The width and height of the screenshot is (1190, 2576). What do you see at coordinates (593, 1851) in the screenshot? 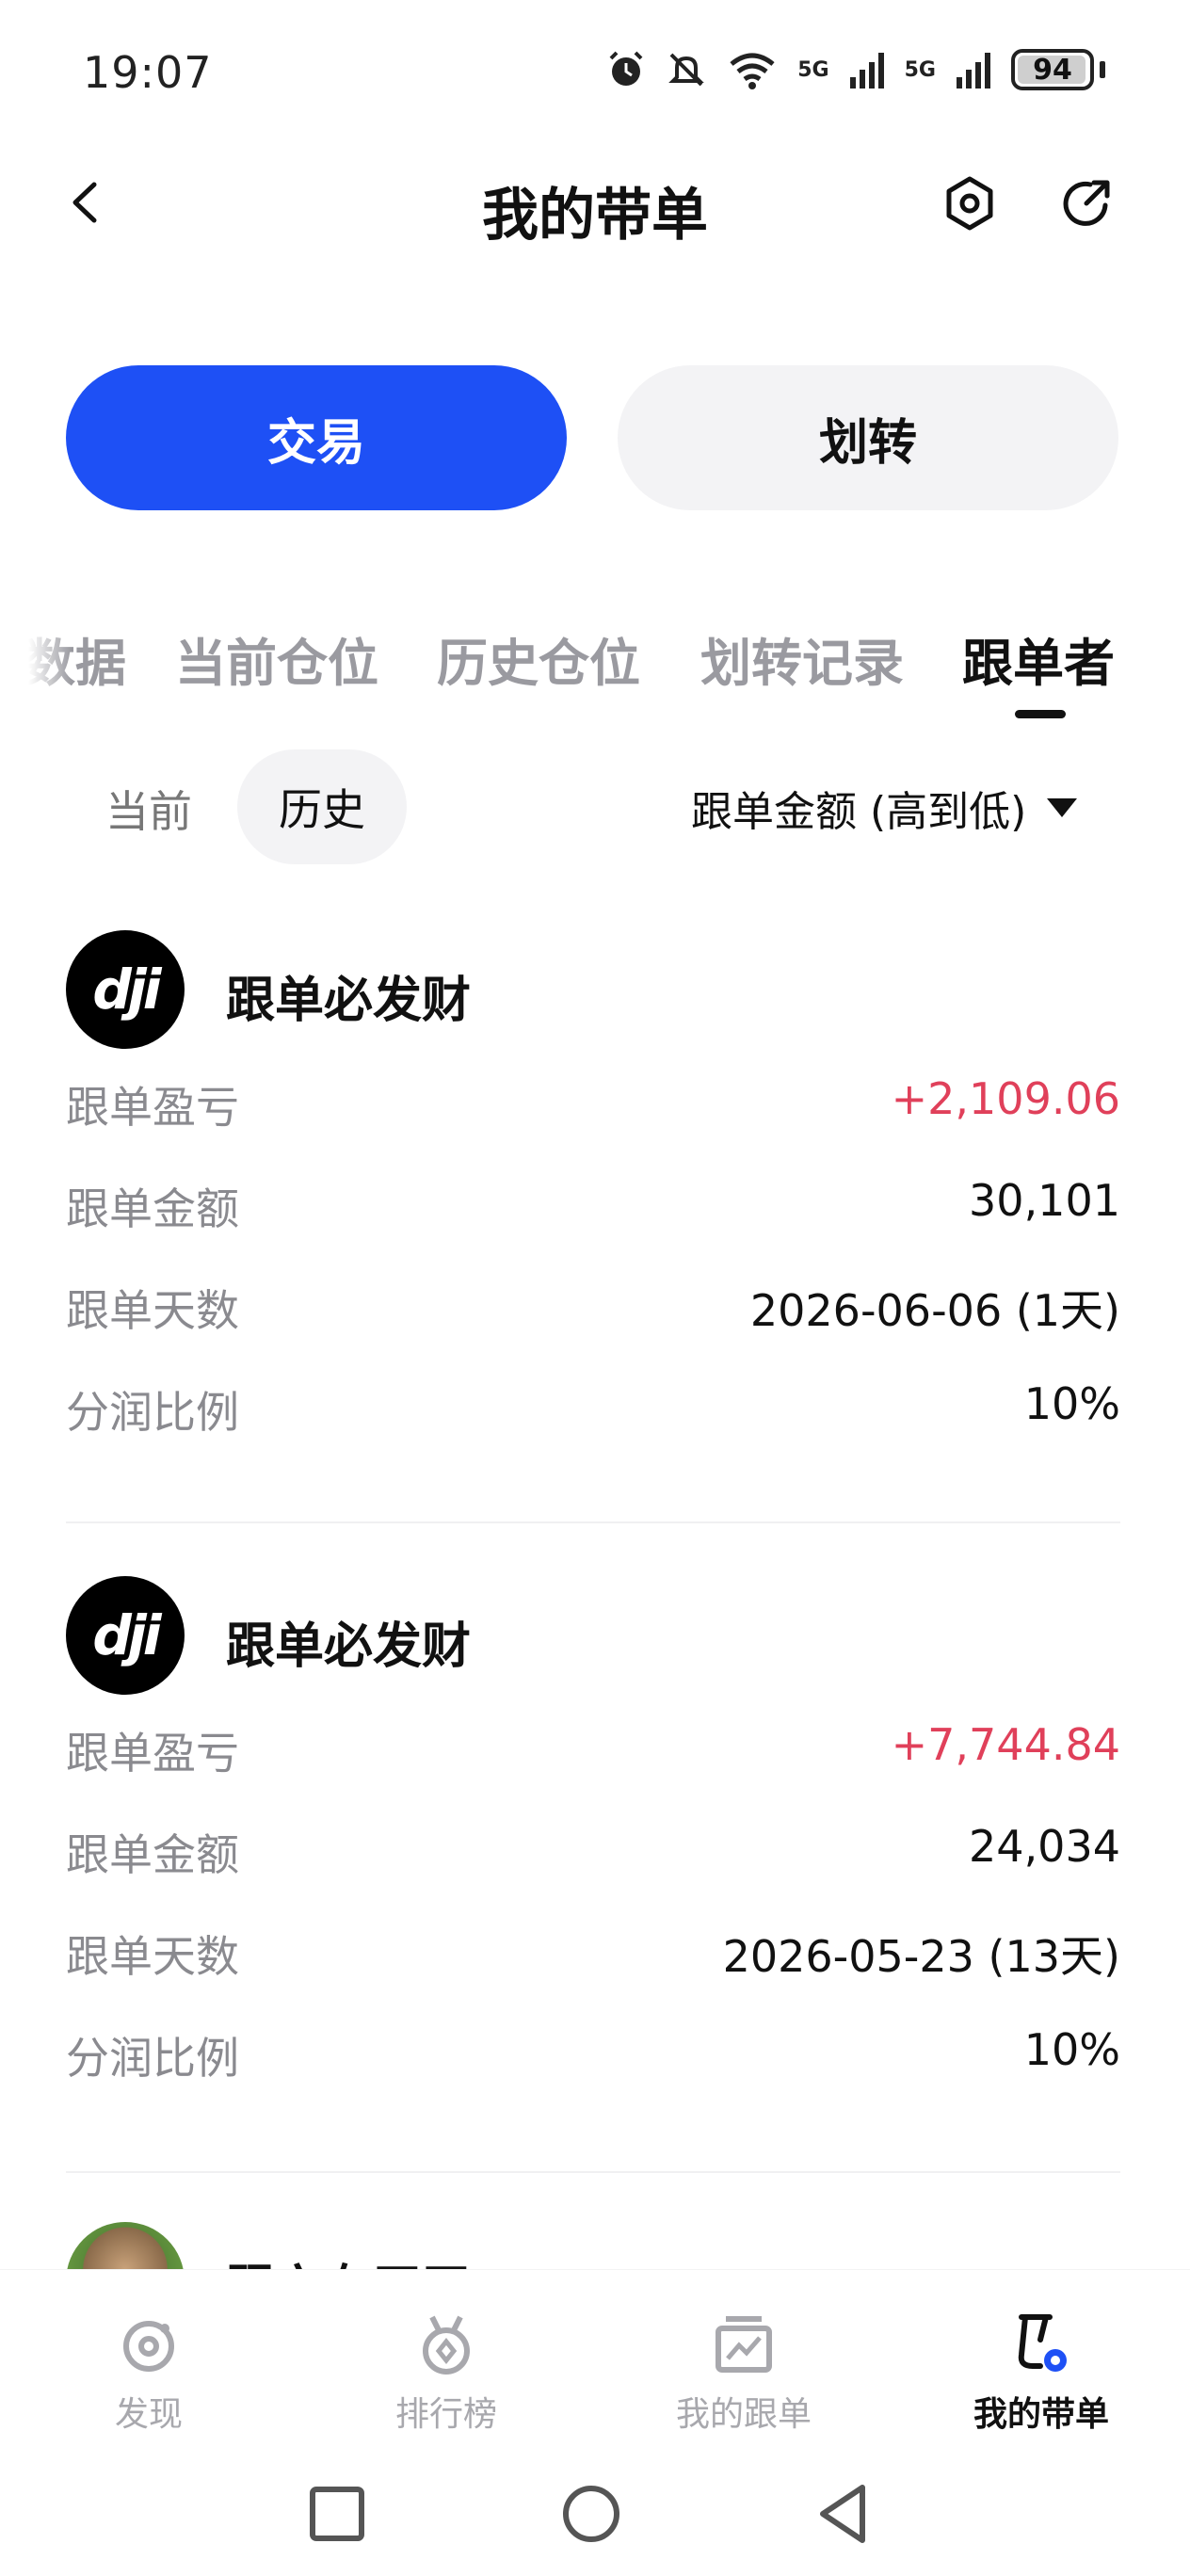
I see `amount-row: 跟单金额 24,034` at bounding box center [593, 1851].